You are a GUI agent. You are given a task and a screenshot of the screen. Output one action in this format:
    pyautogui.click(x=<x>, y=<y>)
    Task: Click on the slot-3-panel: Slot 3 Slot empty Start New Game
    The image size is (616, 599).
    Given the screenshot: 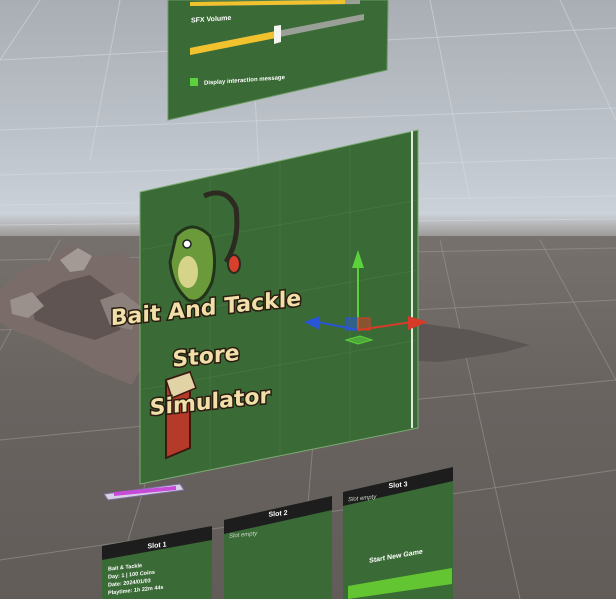 What is the action you would take?
    pyautogui.click(x=398, y=533)
    